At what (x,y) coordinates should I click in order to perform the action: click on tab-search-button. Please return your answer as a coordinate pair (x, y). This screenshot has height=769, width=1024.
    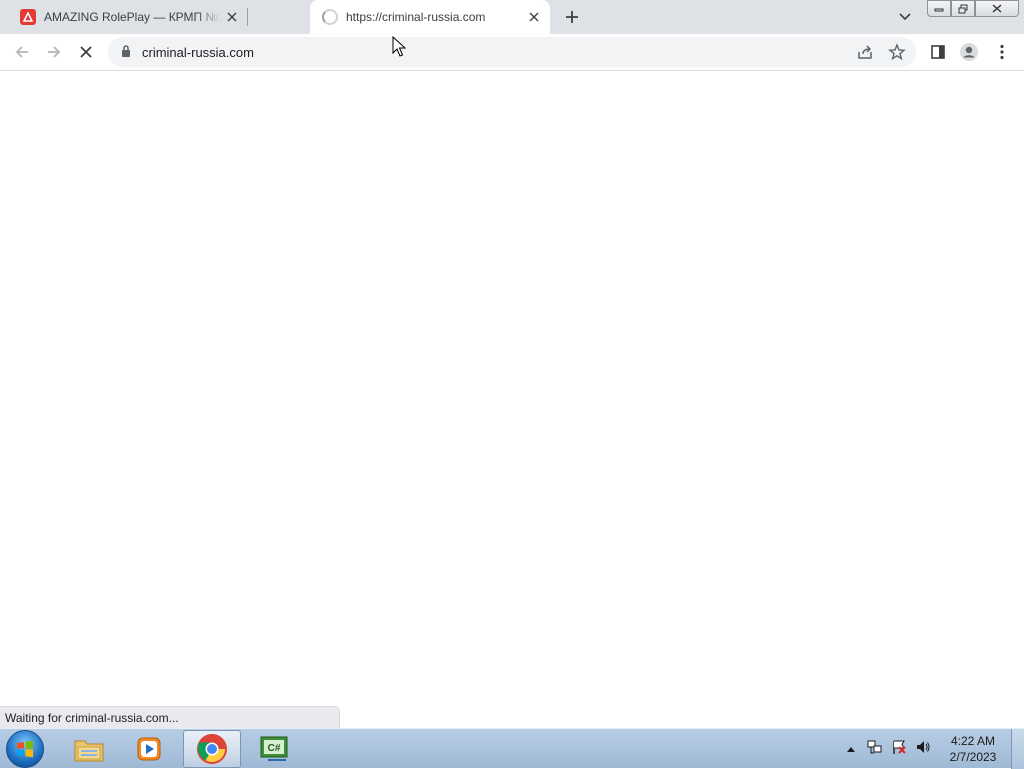
    Looking at the image, I should click on (905, 17).